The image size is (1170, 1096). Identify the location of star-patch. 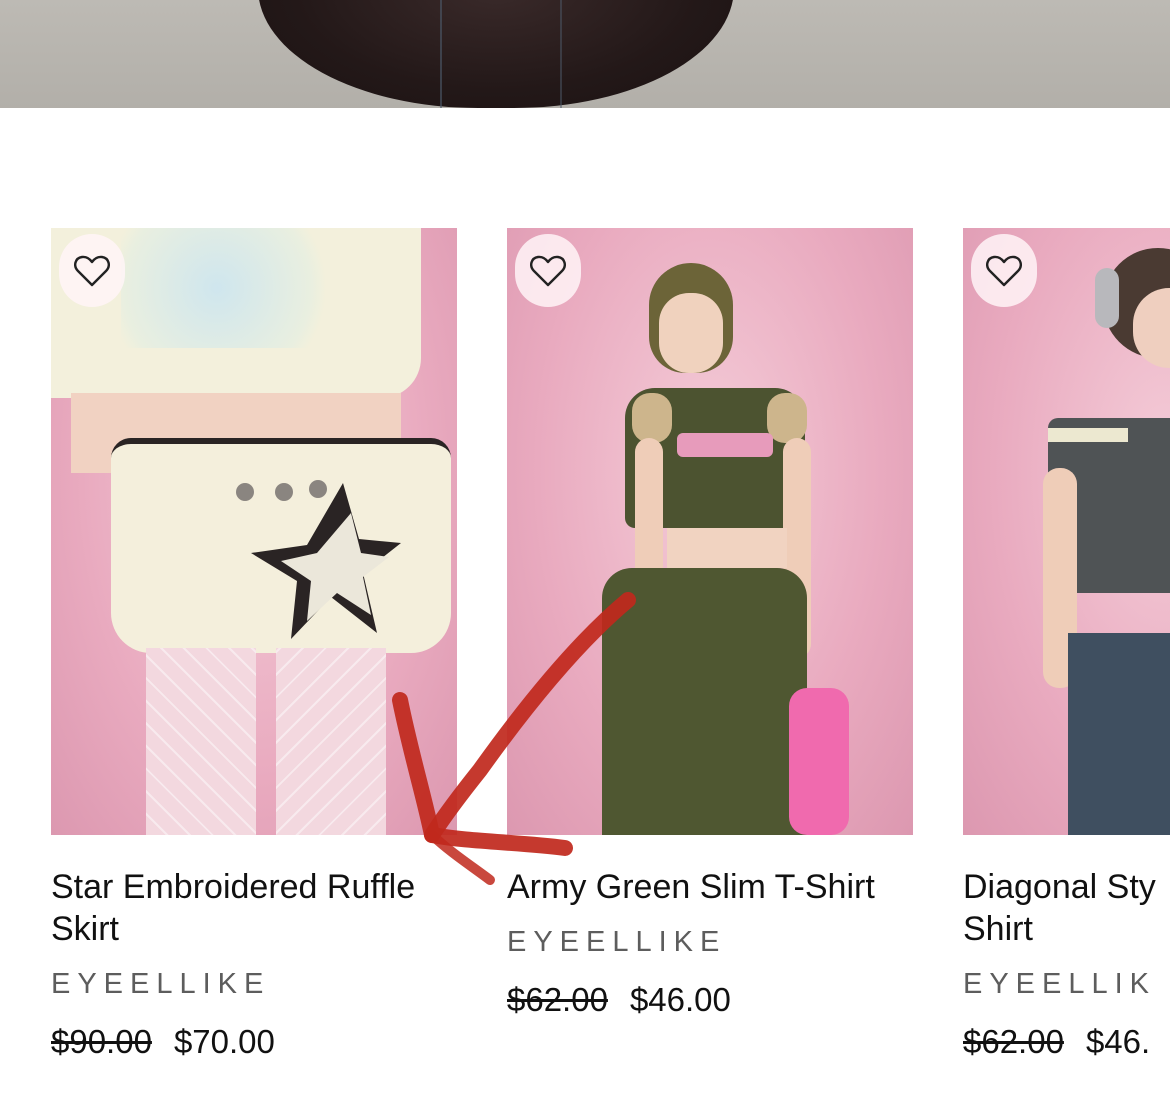
(326, 561).